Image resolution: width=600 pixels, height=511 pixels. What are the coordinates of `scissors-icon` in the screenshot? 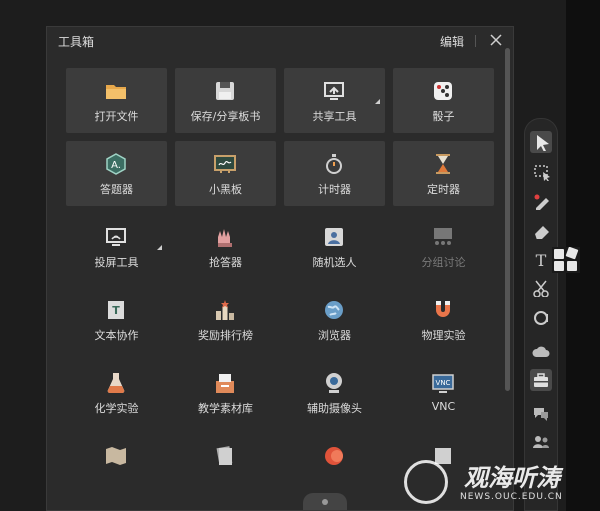 It's located at (541, 288).